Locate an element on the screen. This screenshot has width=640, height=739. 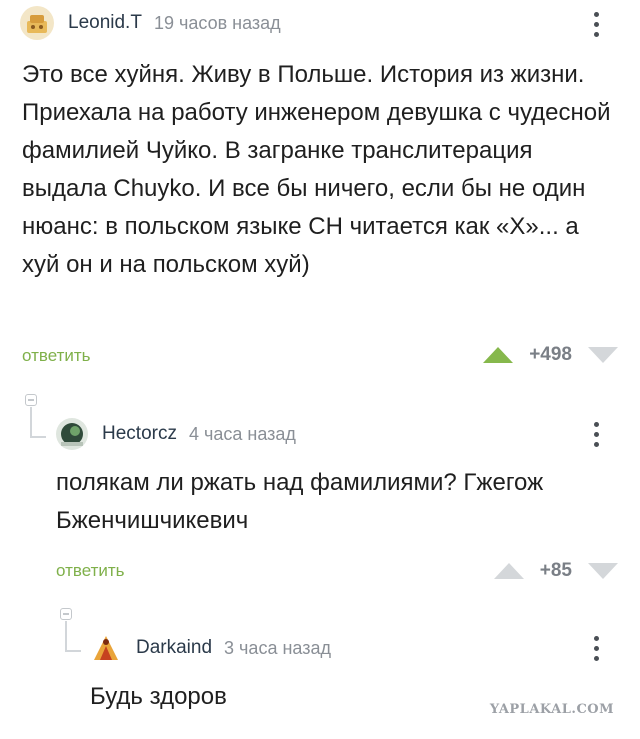
comment-time: 19 часов назад is located at coordinates (217, 22).